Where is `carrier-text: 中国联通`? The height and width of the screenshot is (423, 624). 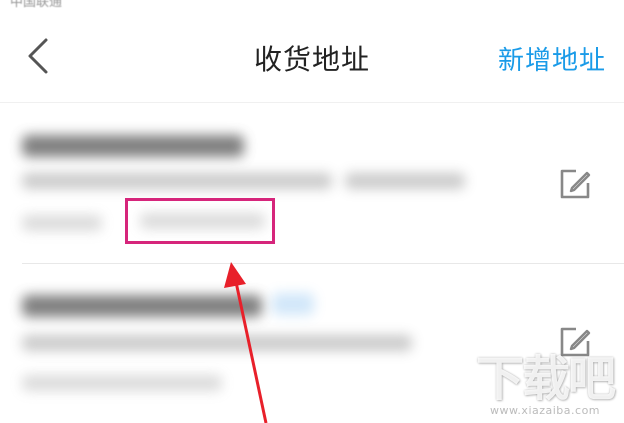
carrier-text: 中国联通 is located at coordinates (36, 4).